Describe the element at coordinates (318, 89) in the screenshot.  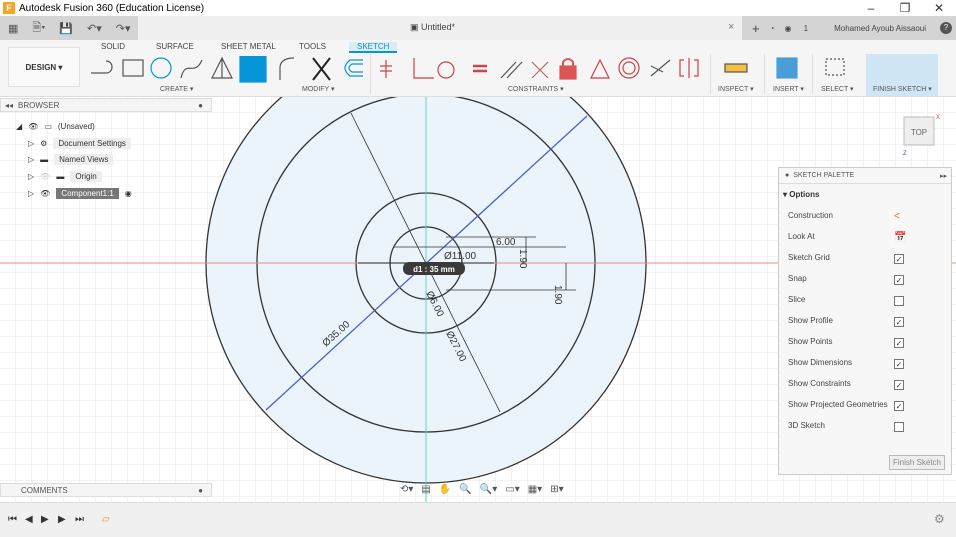
I see `modify-menu: MODIFY ▾` at that location.